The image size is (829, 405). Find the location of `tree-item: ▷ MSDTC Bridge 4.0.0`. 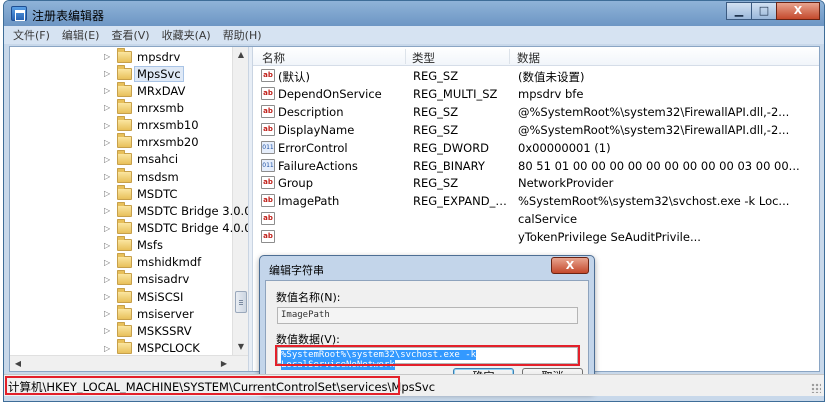

tree-item: ▷ MSDTC Bridge 4.0.0 is located at coordinates (176, 228).